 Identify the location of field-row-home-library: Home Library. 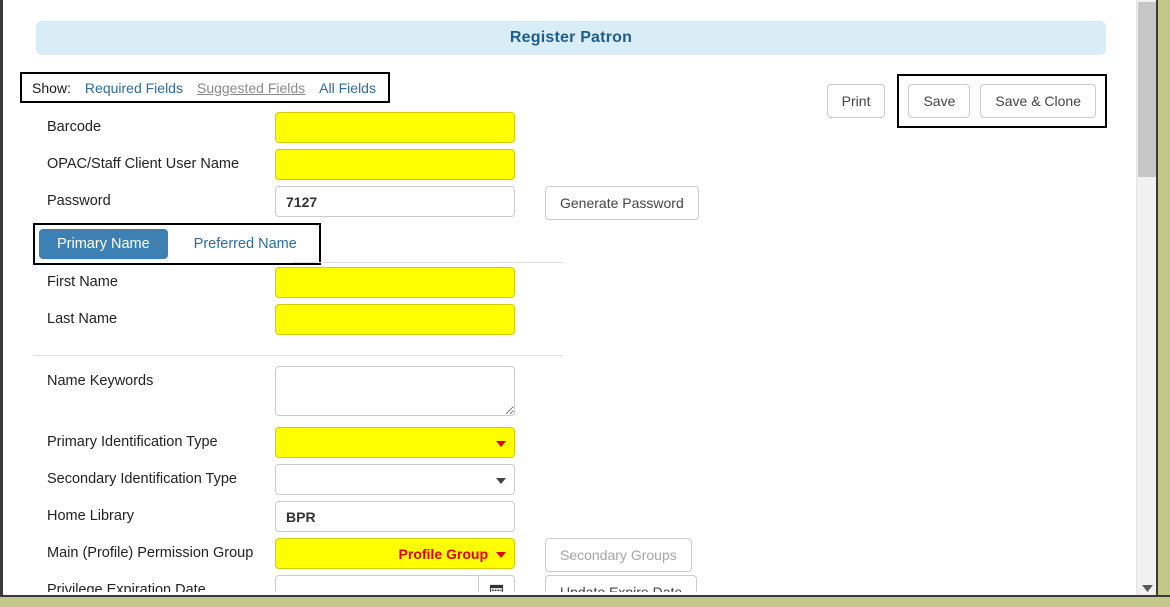
(563, 519).